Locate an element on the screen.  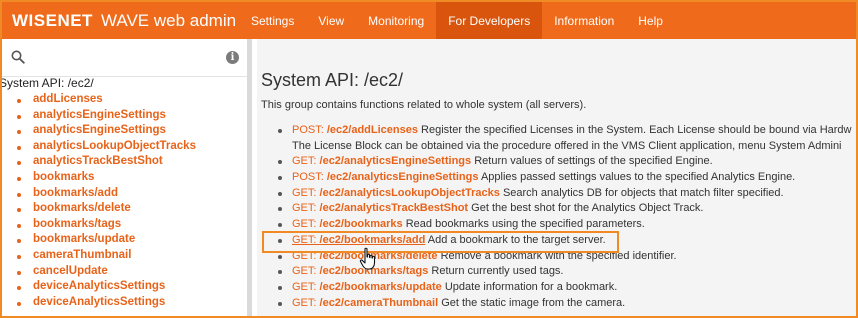
api-path: /ec2/analyticsTrackBestShot is located at coordinates (394, 208).